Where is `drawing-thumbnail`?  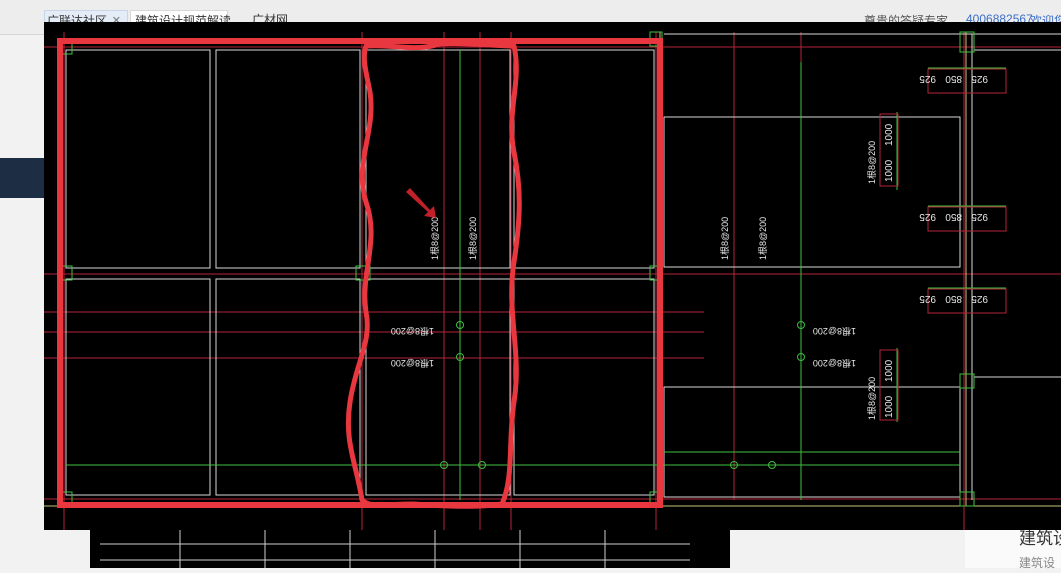 drawing-thumbnail is located at coordinates (410, 549).